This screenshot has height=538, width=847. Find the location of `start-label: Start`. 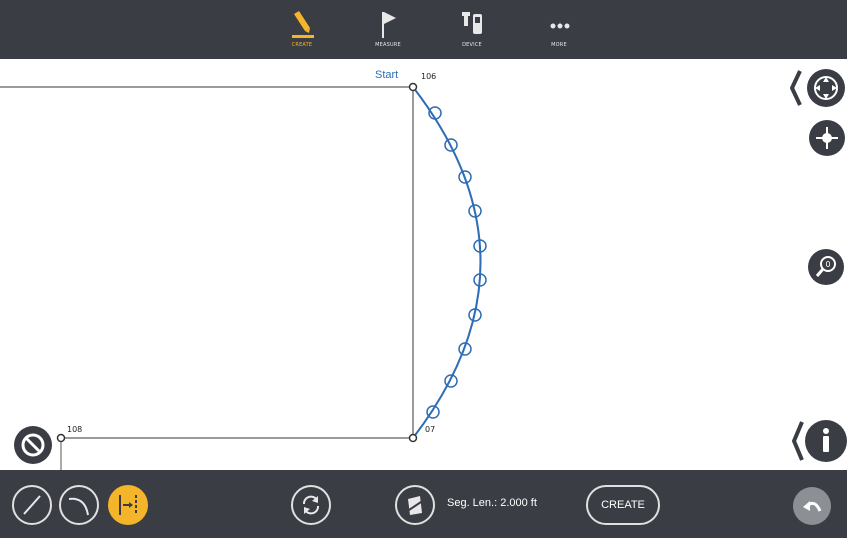

start-label: Start is located at coordinates (387, 75).